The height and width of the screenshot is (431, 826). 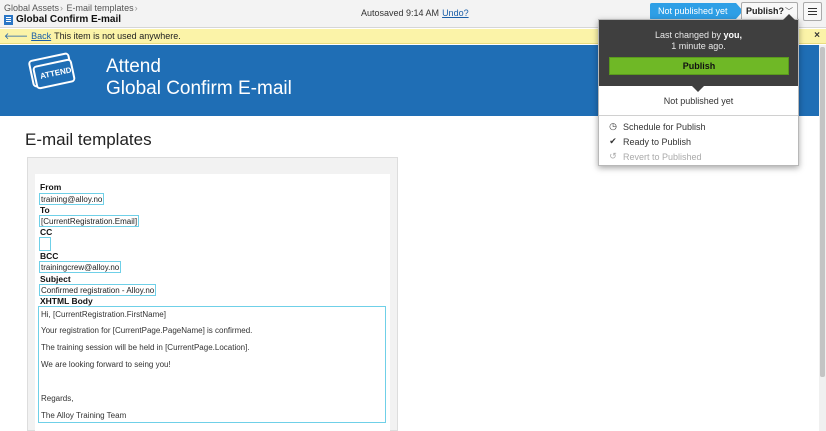 What do you see at coordinates (49, 256) in the screenshot?
I see `bcc-label: BCC` at bounding box center [49, 256].